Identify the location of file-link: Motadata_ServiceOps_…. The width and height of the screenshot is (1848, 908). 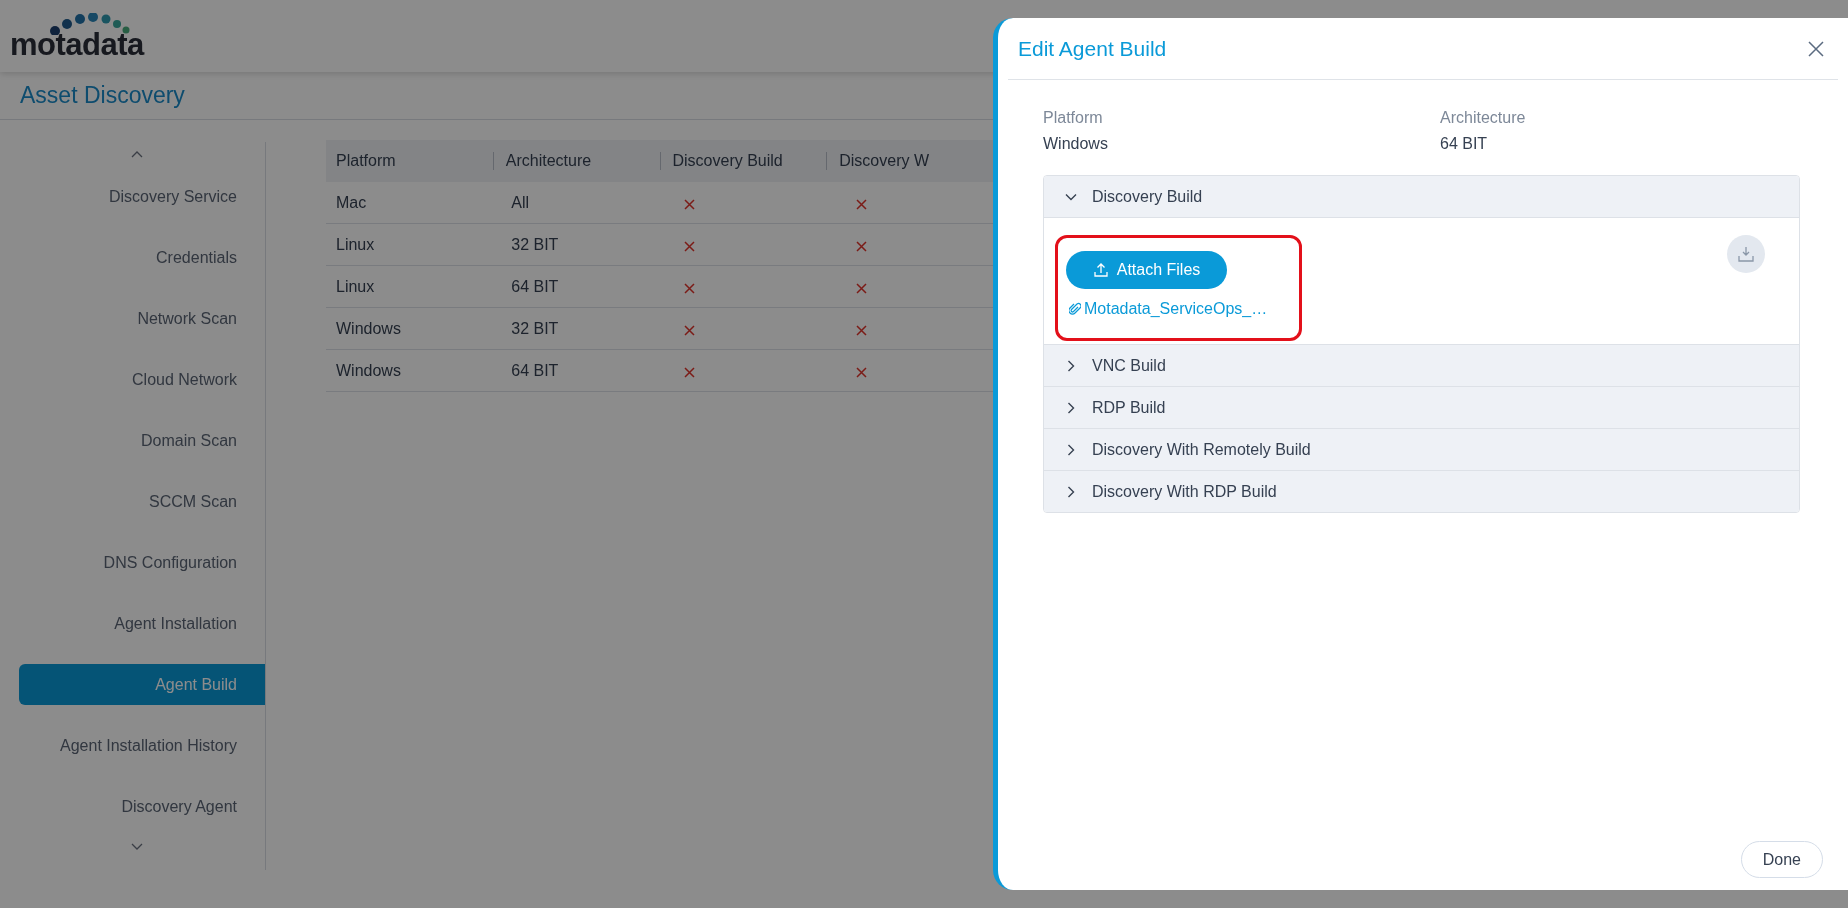
(1176, 309).